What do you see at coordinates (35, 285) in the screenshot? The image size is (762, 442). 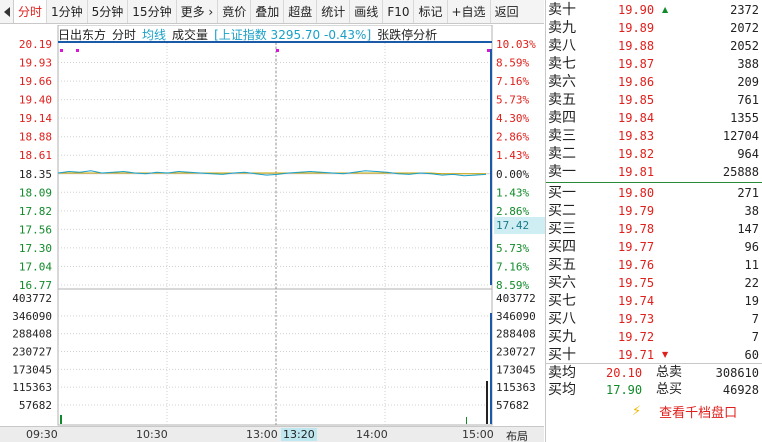 I see `price-tick-label: 16.77` at bounding box center [35, 285].